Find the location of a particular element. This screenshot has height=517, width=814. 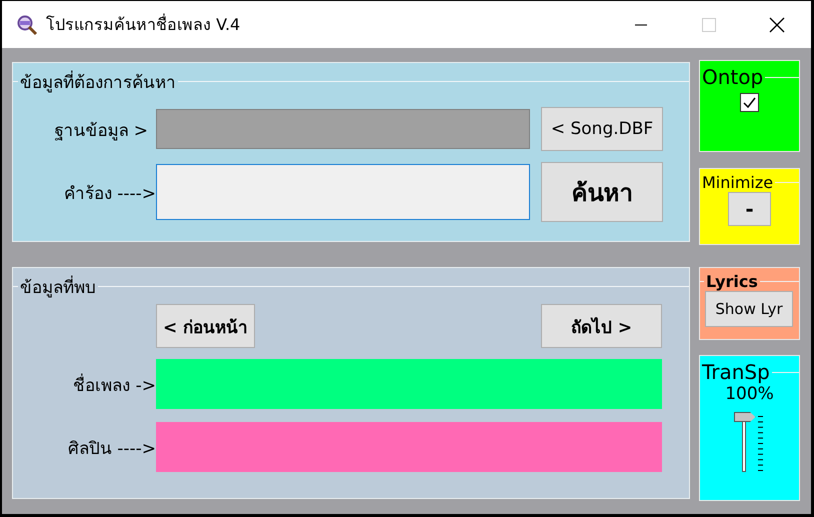

group-title: Minimize is located at coordinates (737, 182).